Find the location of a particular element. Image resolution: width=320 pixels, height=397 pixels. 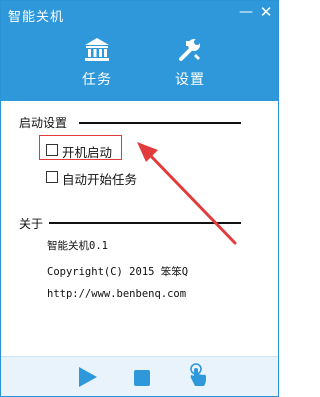

annotation-arrow is located at coordinates (187, 193).